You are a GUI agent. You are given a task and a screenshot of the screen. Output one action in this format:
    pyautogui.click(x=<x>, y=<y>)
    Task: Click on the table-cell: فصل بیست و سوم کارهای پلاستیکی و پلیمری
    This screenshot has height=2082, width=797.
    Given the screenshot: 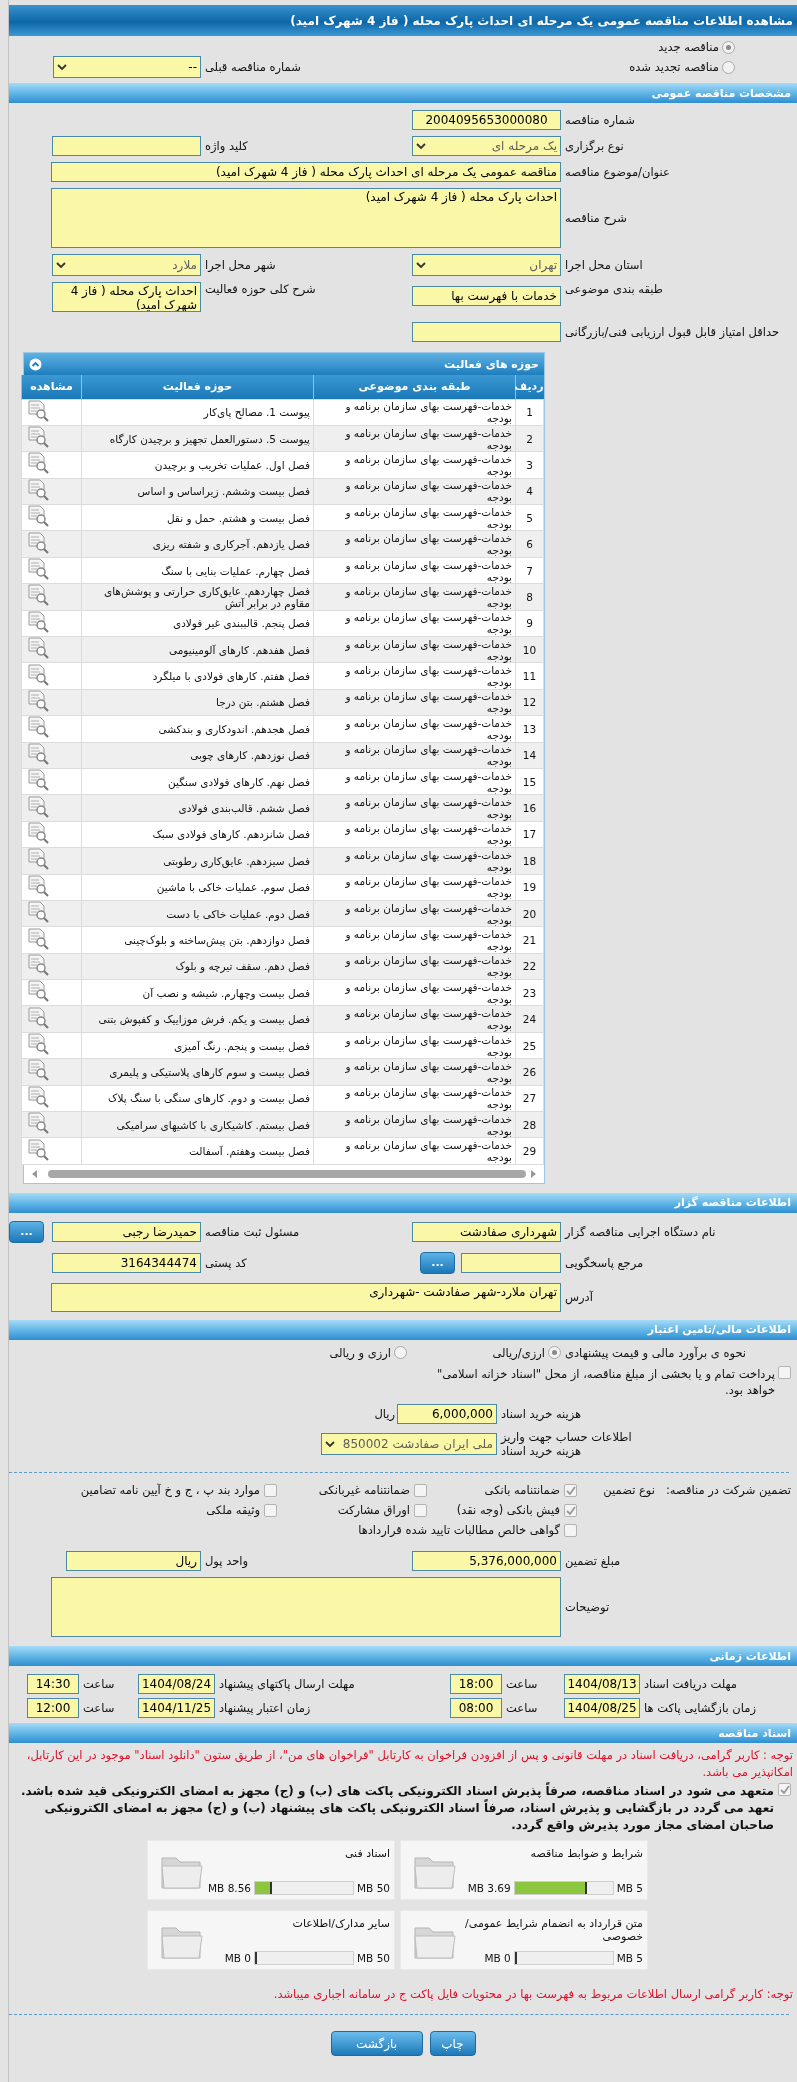 What is the action you would take?
    pyautogui.click(x=197, y=1072)
    